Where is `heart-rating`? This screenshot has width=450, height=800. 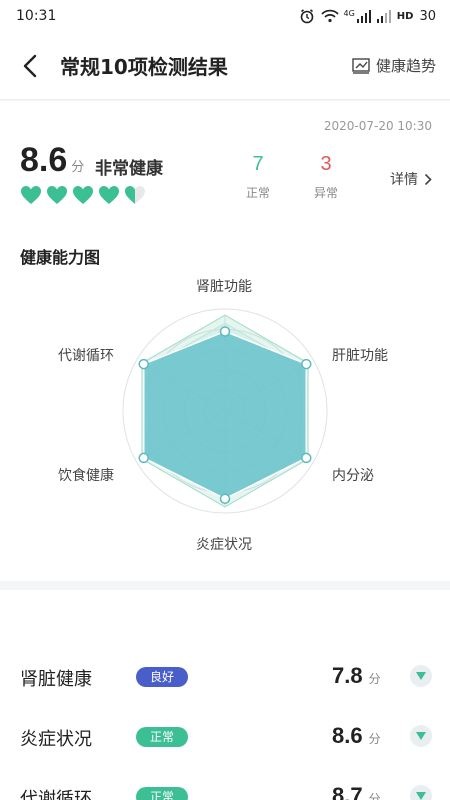
heart-rating is located at coordinates (83, 195).